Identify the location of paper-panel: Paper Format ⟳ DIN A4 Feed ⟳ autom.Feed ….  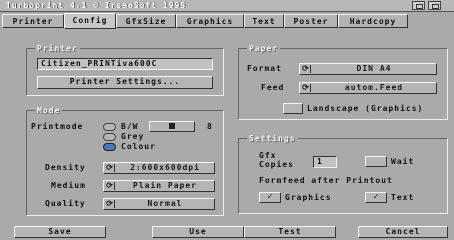
(343, 82).